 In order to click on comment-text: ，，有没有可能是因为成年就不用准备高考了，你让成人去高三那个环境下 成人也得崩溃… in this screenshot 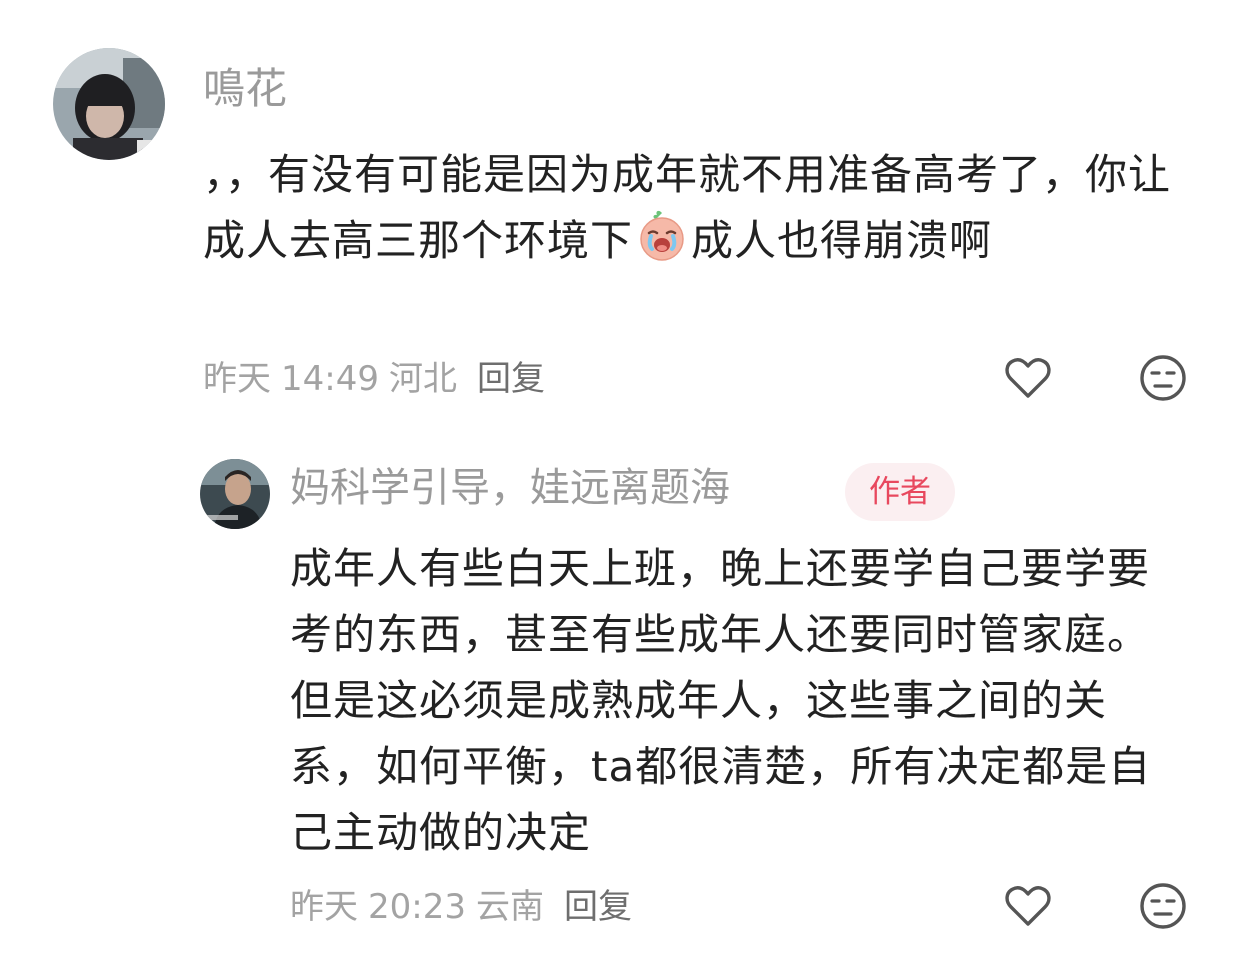, I will do `click(698, 208)`.